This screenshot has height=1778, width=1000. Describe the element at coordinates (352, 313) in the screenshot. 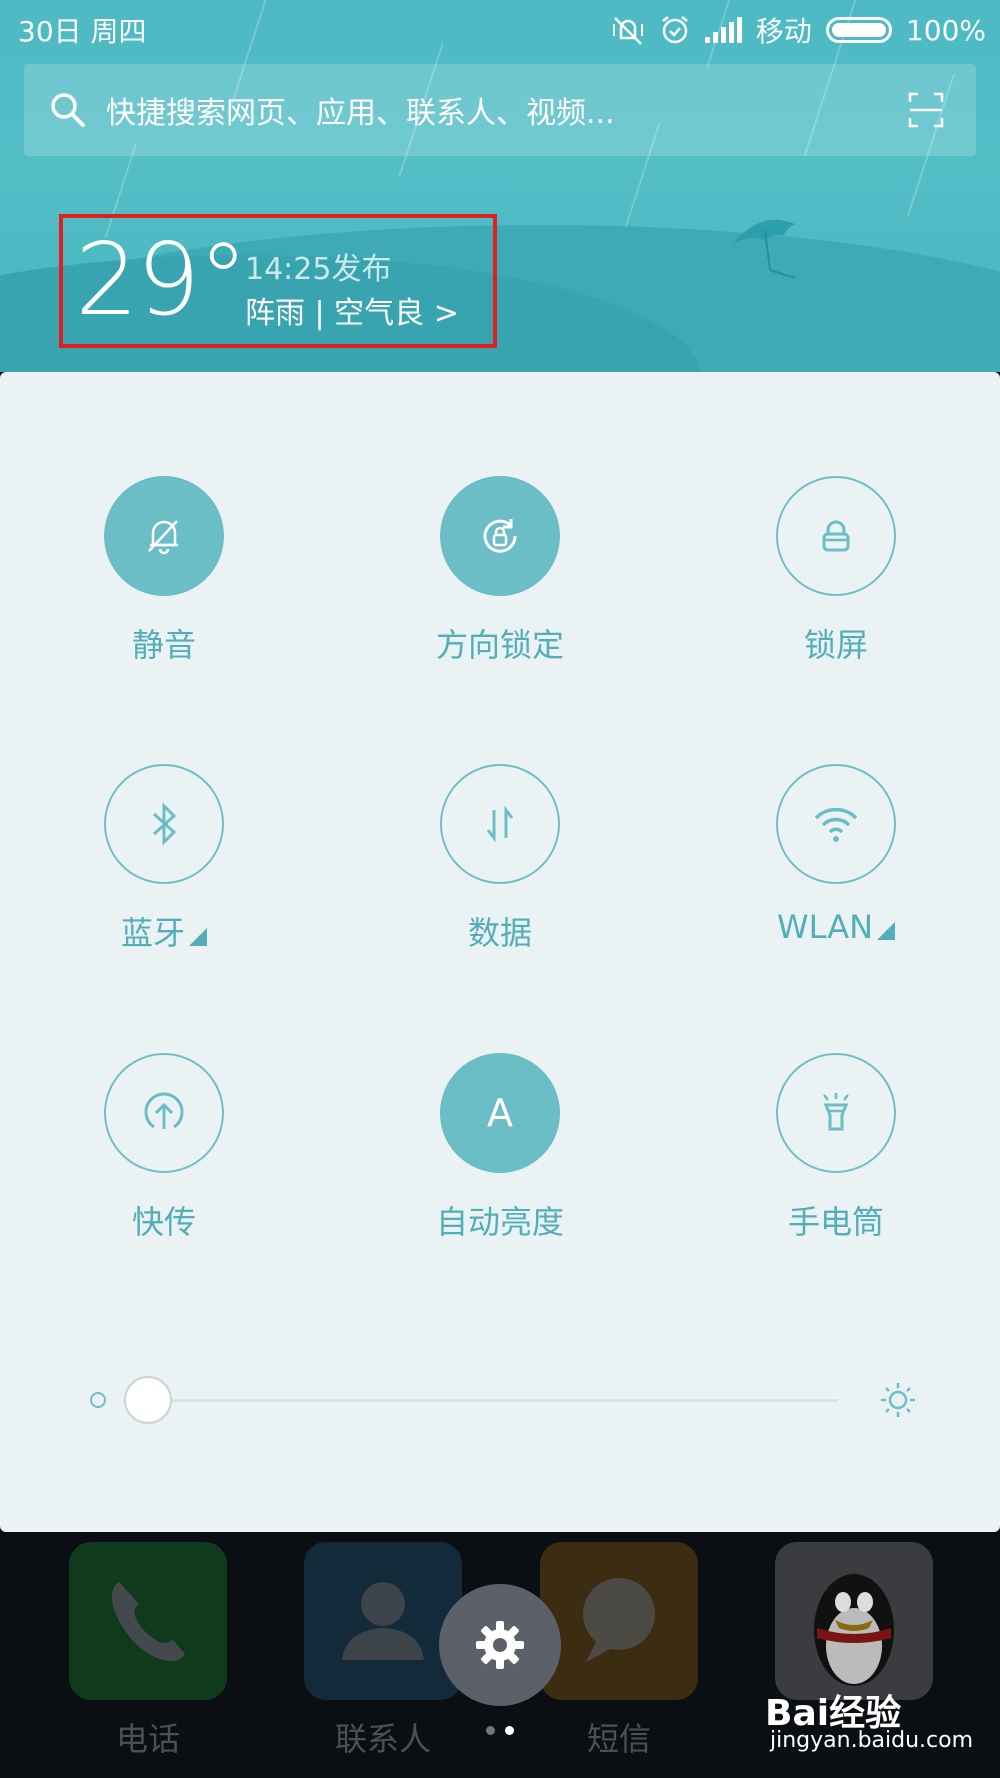

I see `weather-description: 阵雨 | 空气良 >` at that location.